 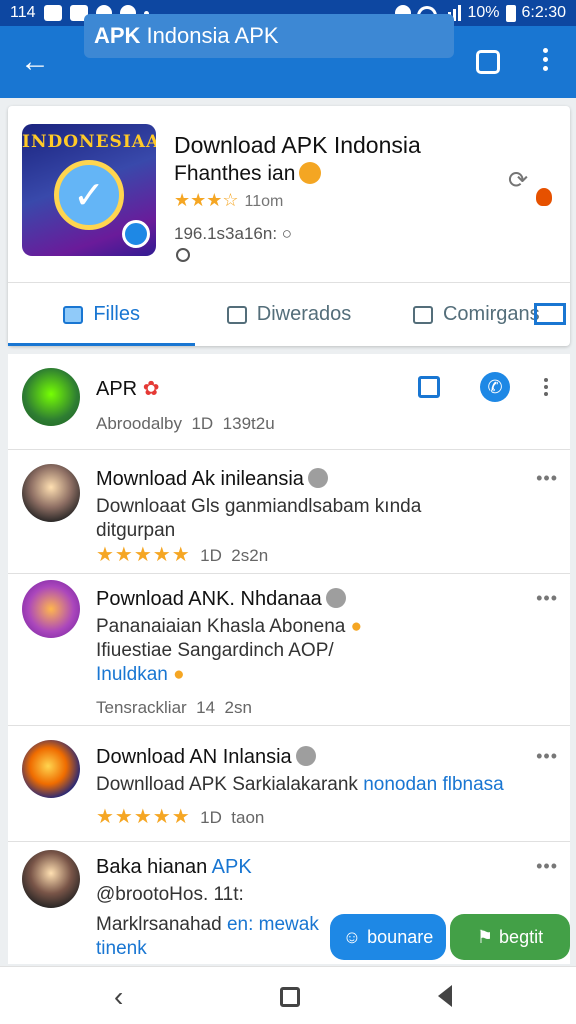 What do you see at coordinates (236, 314) in the screenshot?
I see `monitor-icon` at bounding box center [236, 314].